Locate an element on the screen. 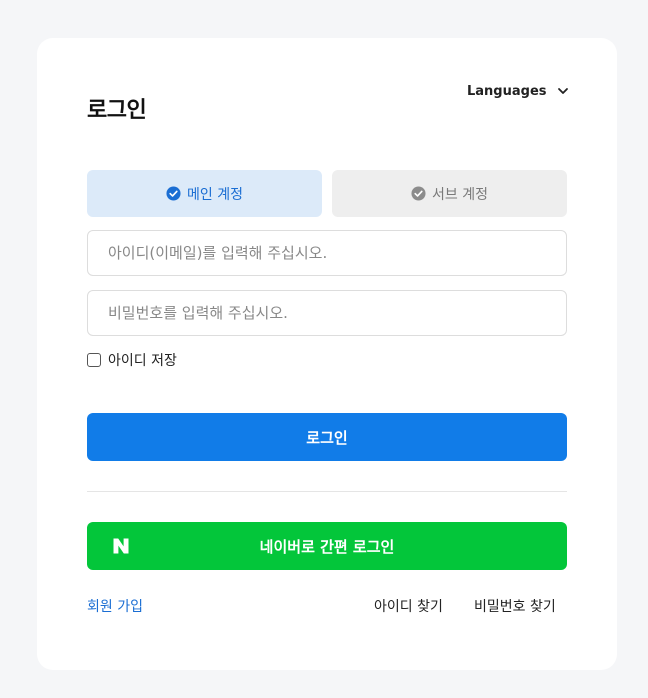  naver-n-logo-icon is located at coordinates (121, 546).